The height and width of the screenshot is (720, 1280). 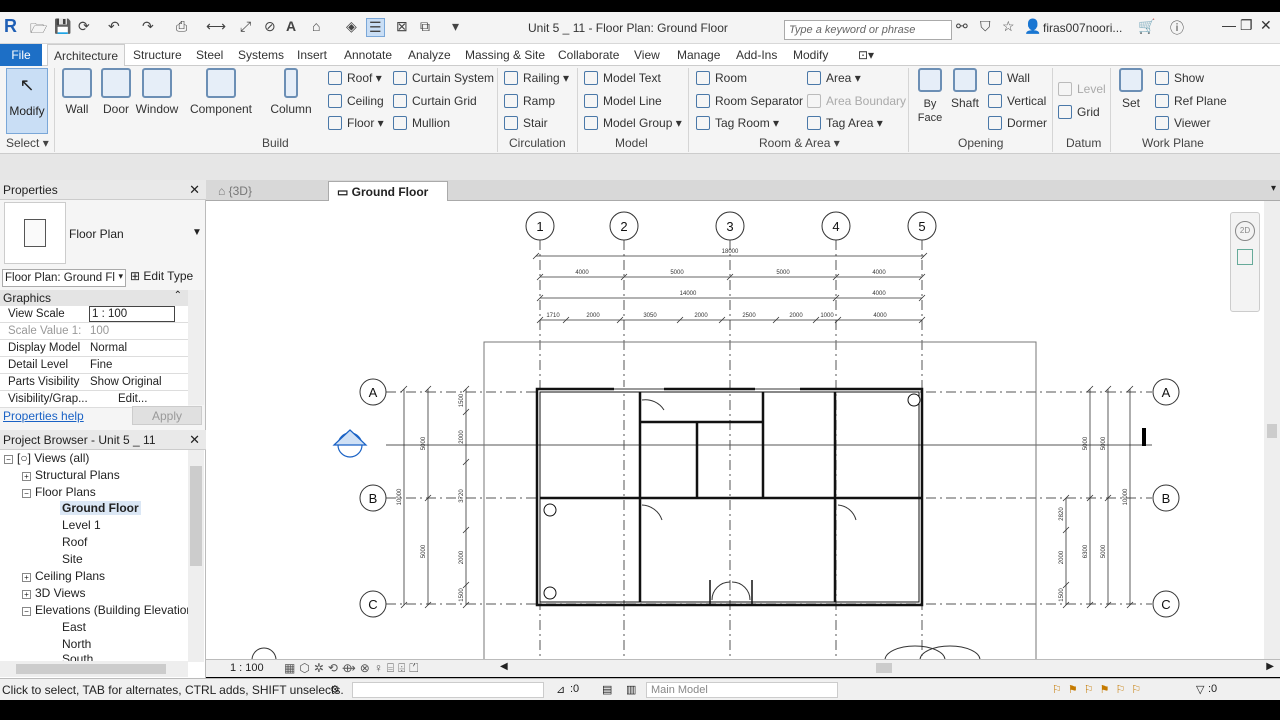 I want to click on tab-manage: Manage, so click(x=698, y=55).